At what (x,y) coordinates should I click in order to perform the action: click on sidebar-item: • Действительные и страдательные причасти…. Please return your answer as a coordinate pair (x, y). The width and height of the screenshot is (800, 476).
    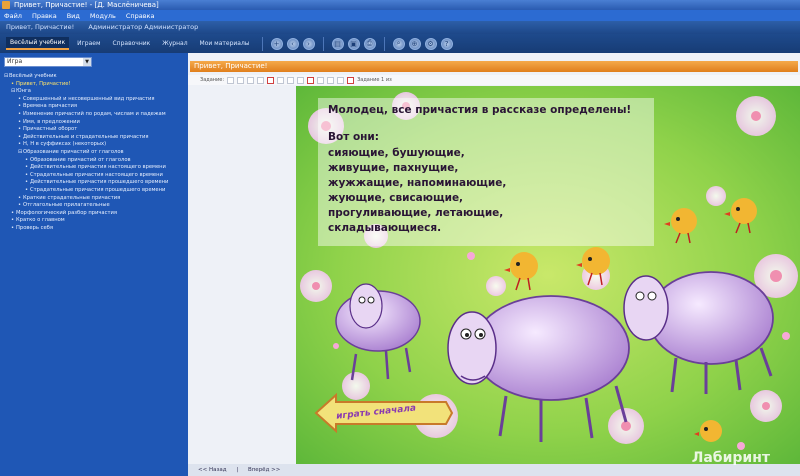
    Looking at the image, I should click on (95, 138).